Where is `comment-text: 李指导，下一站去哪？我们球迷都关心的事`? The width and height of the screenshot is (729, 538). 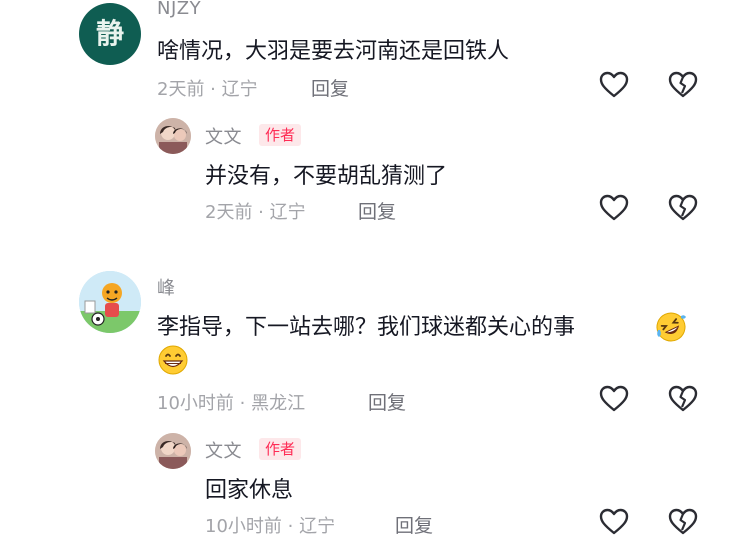 comment-text: 李指导，下一站去哪？我们球迷都关心的事 is located at coordinates (366, 327).